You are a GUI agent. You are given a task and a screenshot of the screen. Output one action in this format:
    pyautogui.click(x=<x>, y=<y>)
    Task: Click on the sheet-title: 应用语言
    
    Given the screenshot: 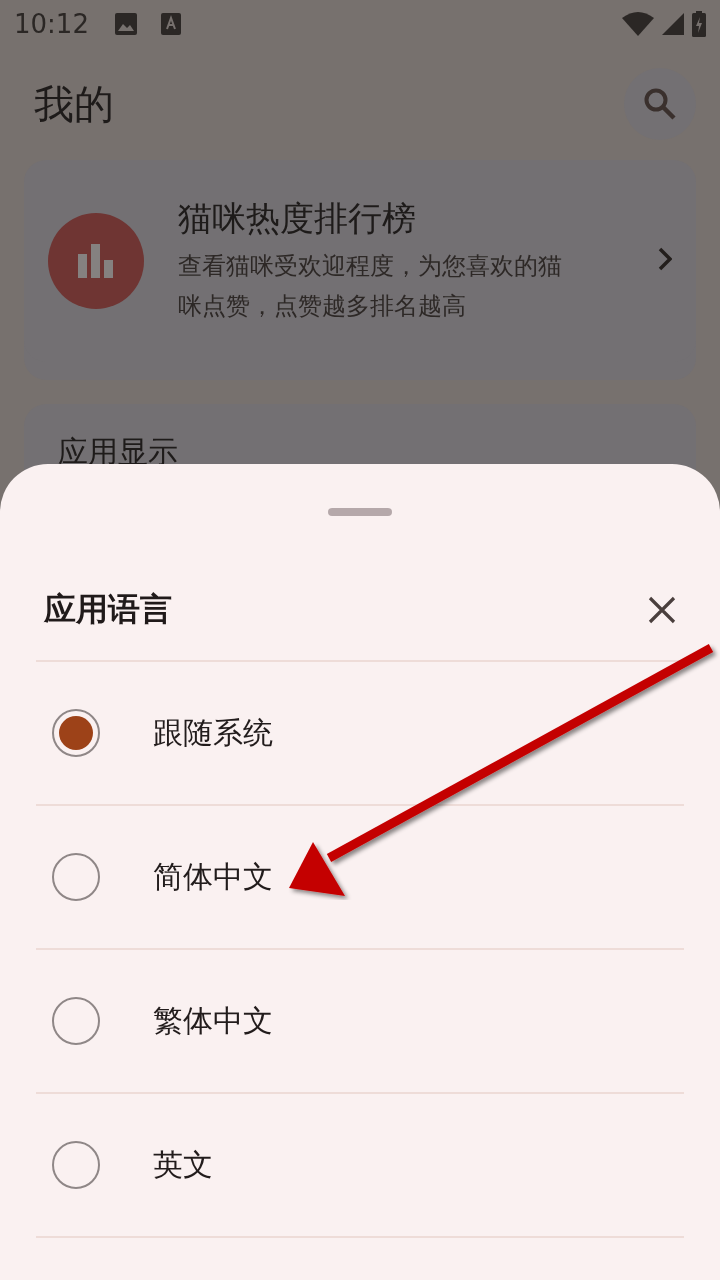 What is the action you would take?
    pyautogui.click(x=108, y=609)
    